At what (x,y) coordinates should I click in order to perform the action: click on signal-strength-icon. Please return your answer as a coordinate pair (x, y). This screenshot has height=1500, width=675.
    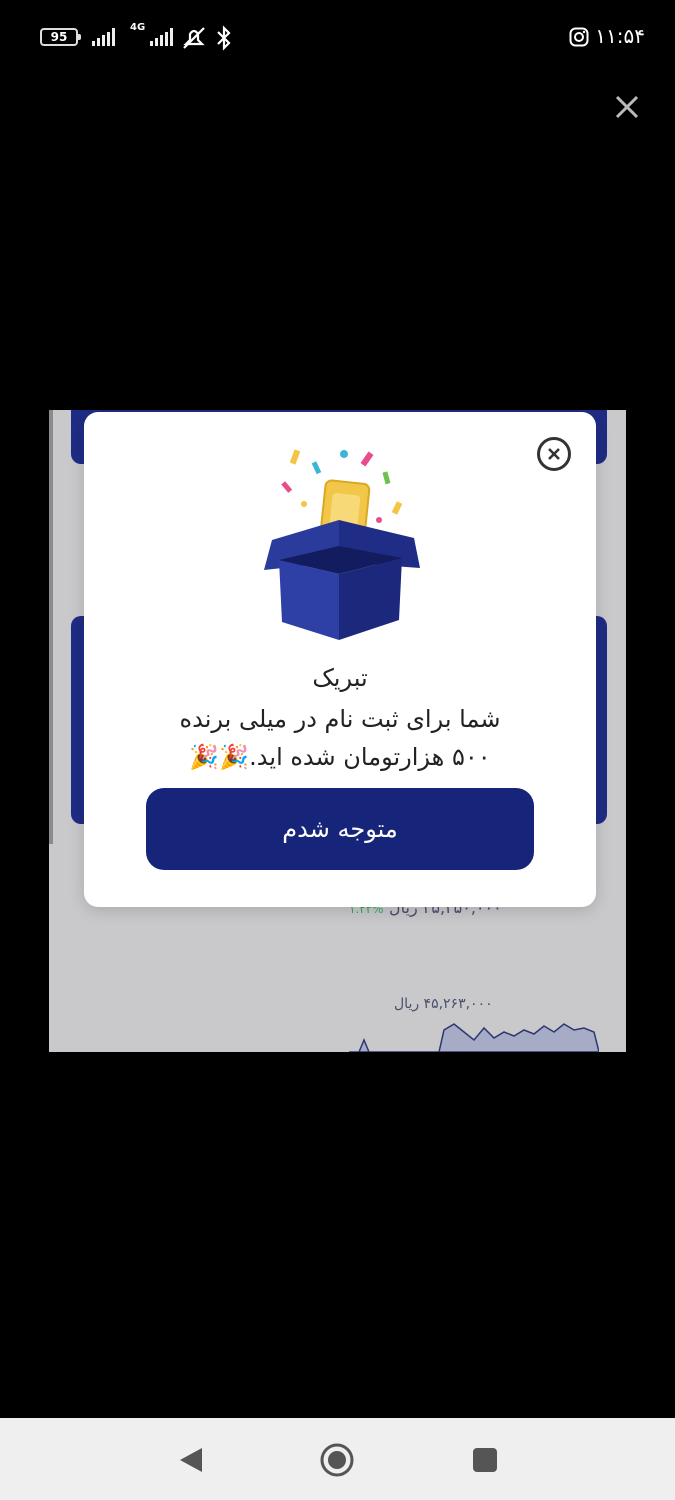
    Looking at the image, I should click on (103, 37).